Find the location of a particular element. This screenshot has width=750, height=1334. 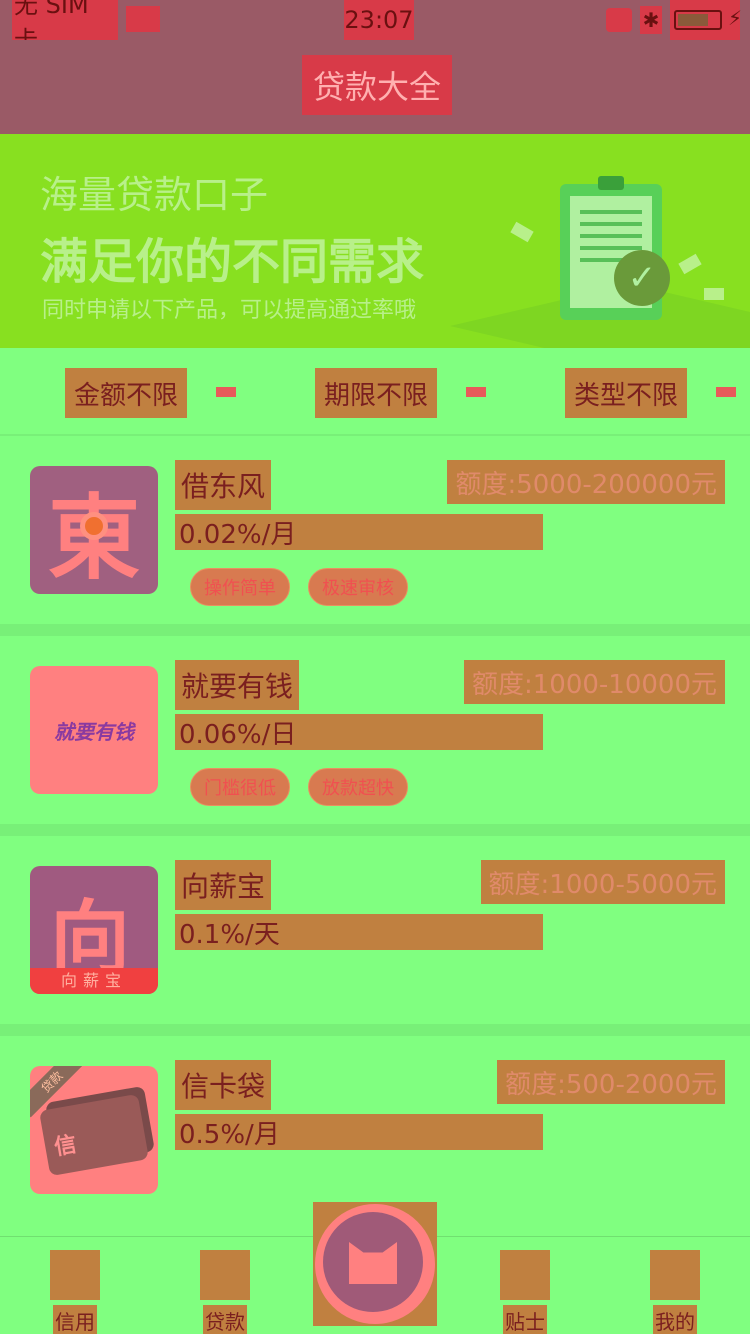

banner-title: 满足你的不同需求 is located at coordinates (232, 262).